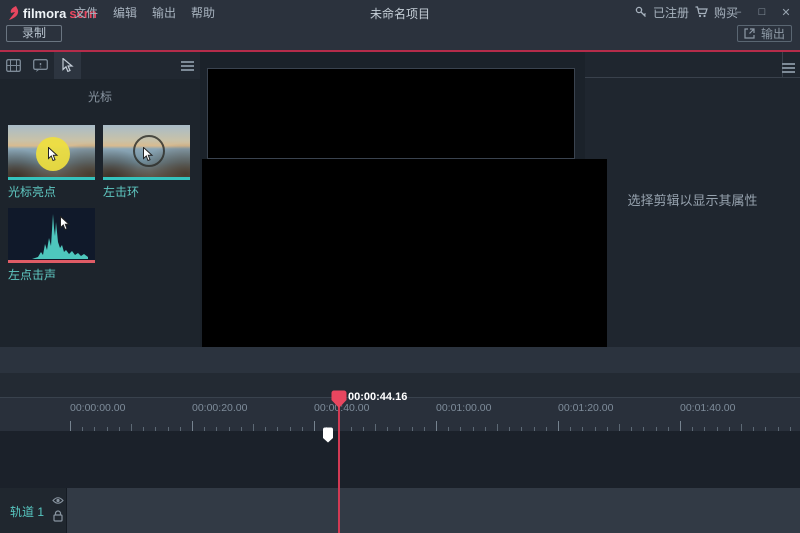 This screenshot has height=533, width=800. I want to click on menu-bar: 文件 编辑 输出 帮助, so click(144, 12).